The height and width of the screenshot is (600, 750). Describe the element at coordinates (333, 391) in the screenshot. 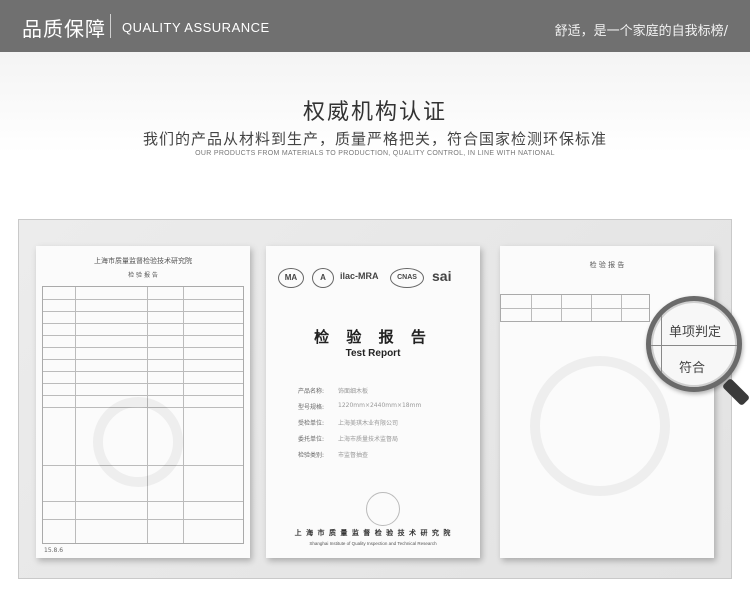

I see `report-field: 产品名称: 饰面细木板` at that location.